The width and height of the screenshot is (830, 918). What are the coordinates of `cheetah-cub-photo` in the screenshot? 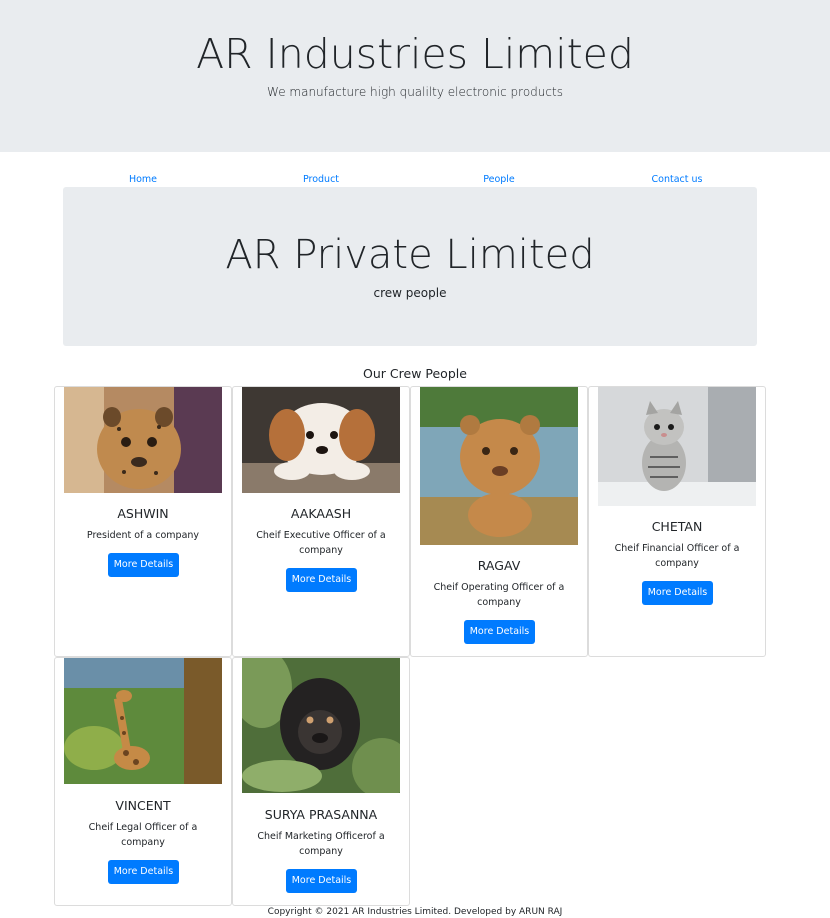 It's located at (143, 440).